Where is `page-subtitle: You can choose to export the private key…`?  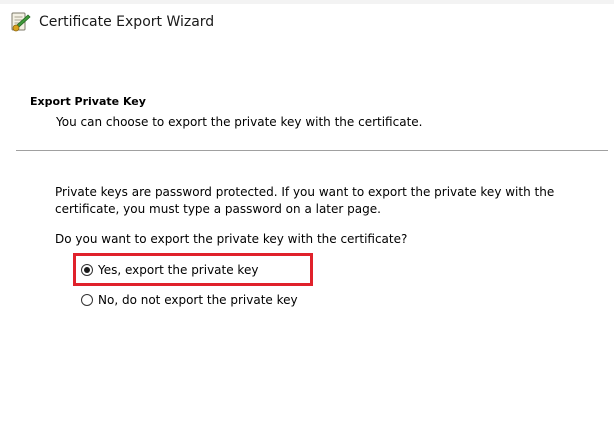 page-subtitle: You can choose to export the private key… is located at coordinates (239, 122).